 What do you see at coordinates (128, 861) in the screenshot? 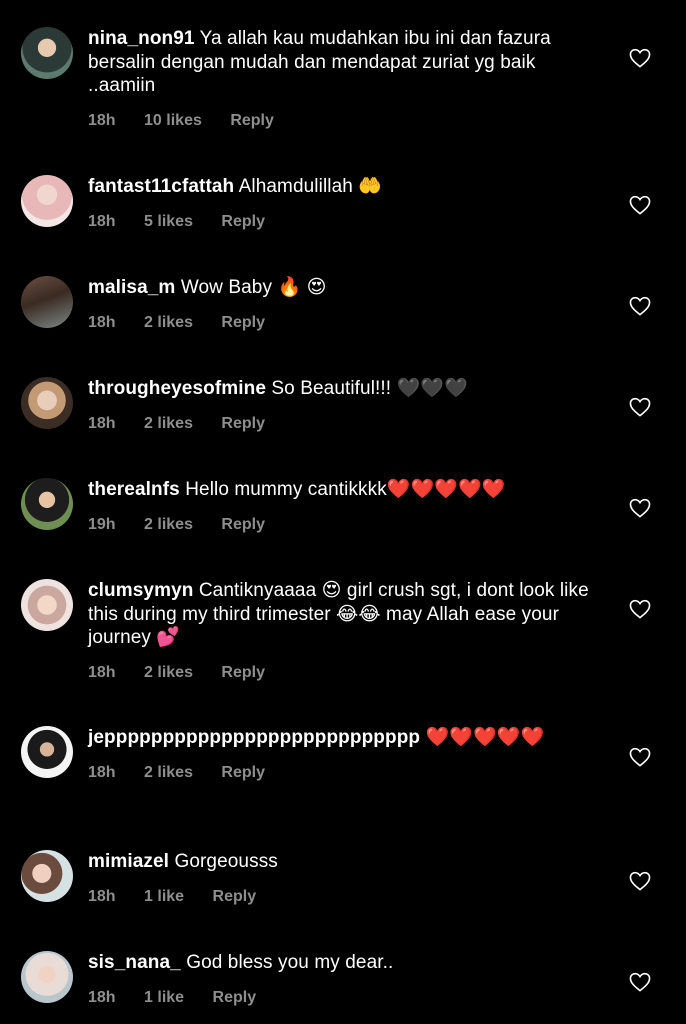
I see `comment-username: mimiazel` at bounding box center [128, 861].